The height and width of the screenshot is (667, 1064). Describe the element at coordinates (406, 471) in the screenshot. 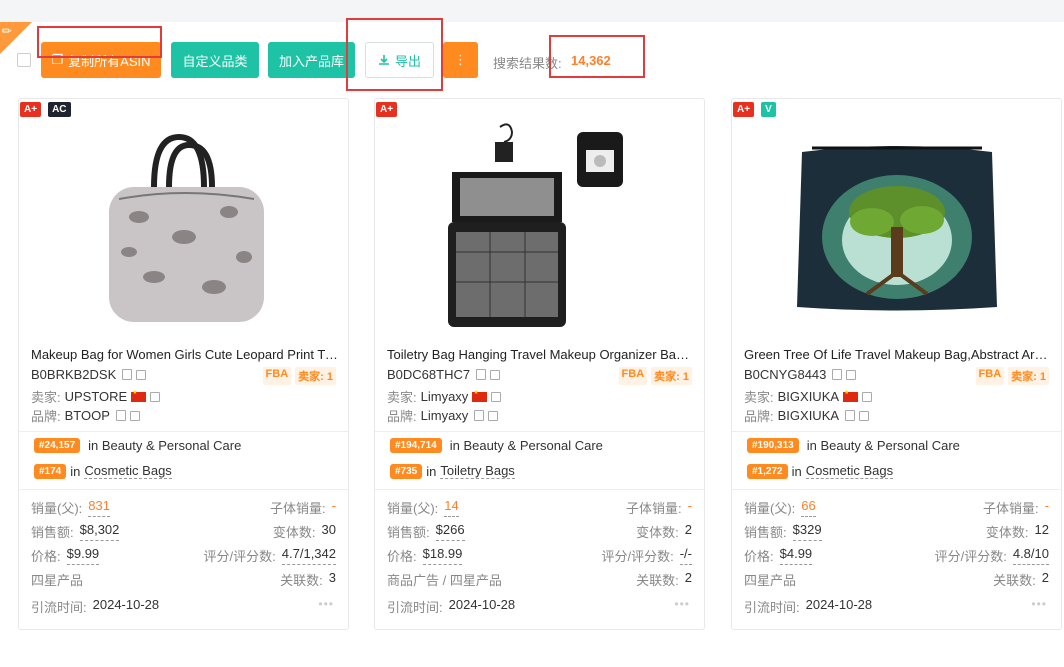

I see `sub-rank: #735` at that location.